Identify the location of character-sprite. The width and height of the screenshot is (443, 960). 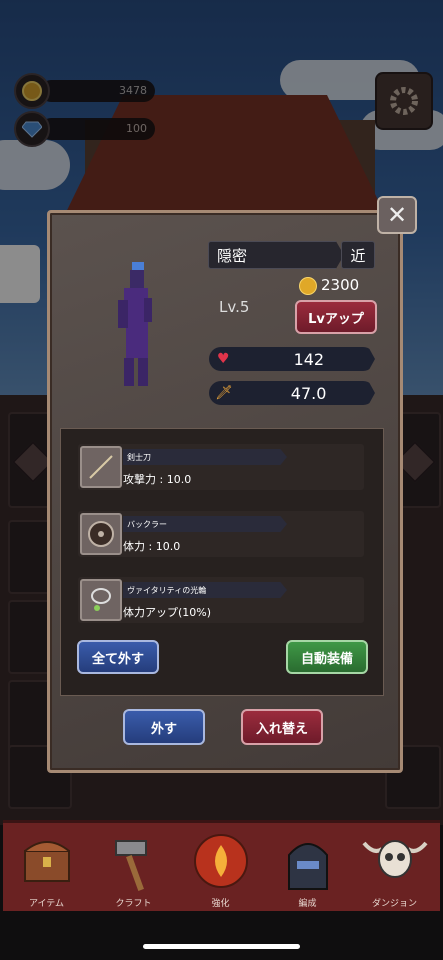
(135, 325).